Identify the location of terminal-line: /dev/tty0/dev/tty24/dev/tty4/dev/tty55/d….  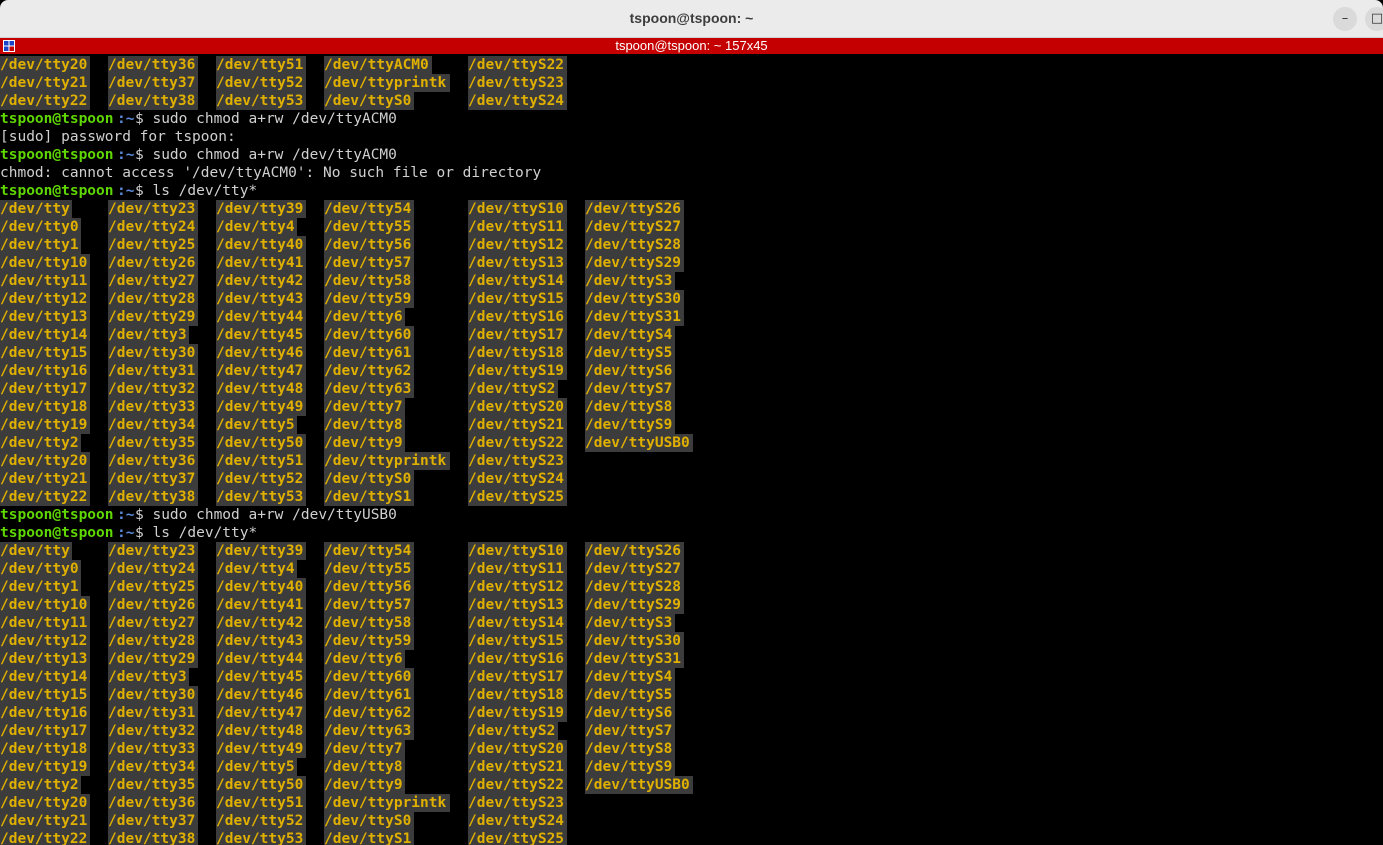
(691, 569).